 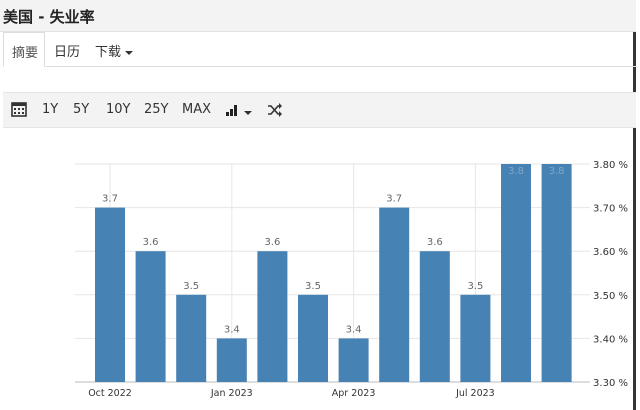 I want to click on y-tick-label: 3.80 %, so click(x=610, y=165).